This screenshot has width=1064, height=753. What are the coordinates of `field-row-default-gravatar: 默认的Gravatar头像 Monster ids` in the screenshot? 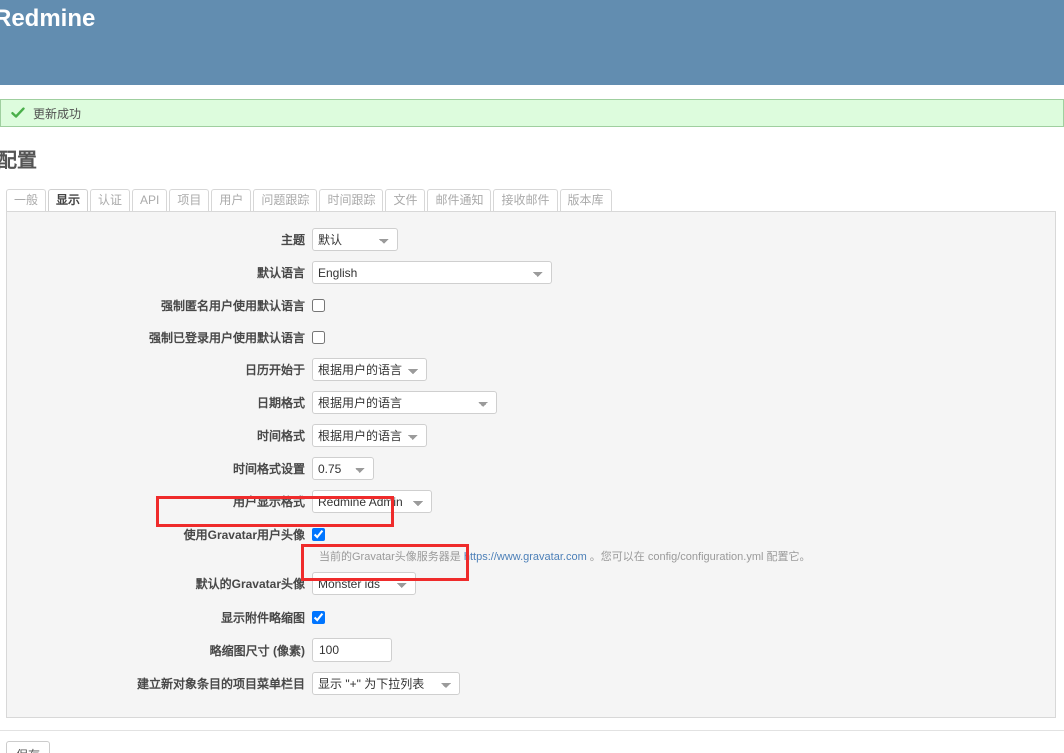 It's located at (531, 583).